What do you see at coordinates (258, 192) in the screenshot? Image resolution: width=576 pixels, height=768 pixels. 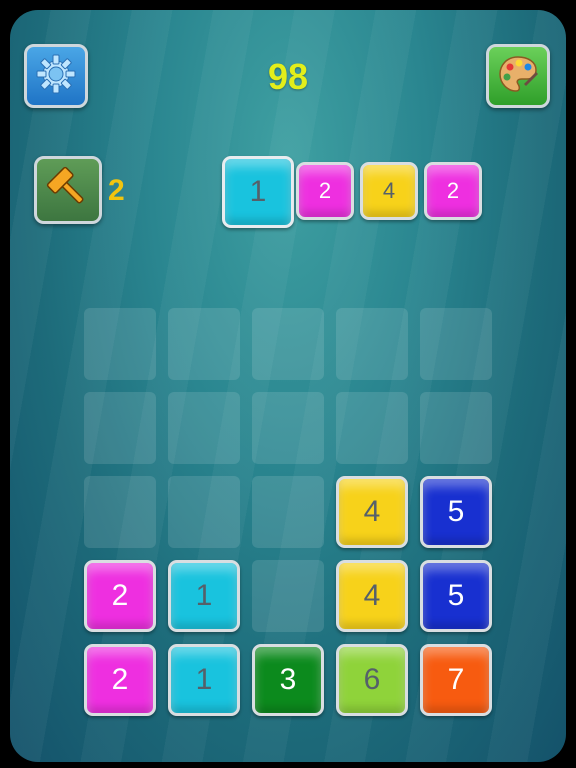 I see `current-tile: 1` at bounding box center [258, 192].